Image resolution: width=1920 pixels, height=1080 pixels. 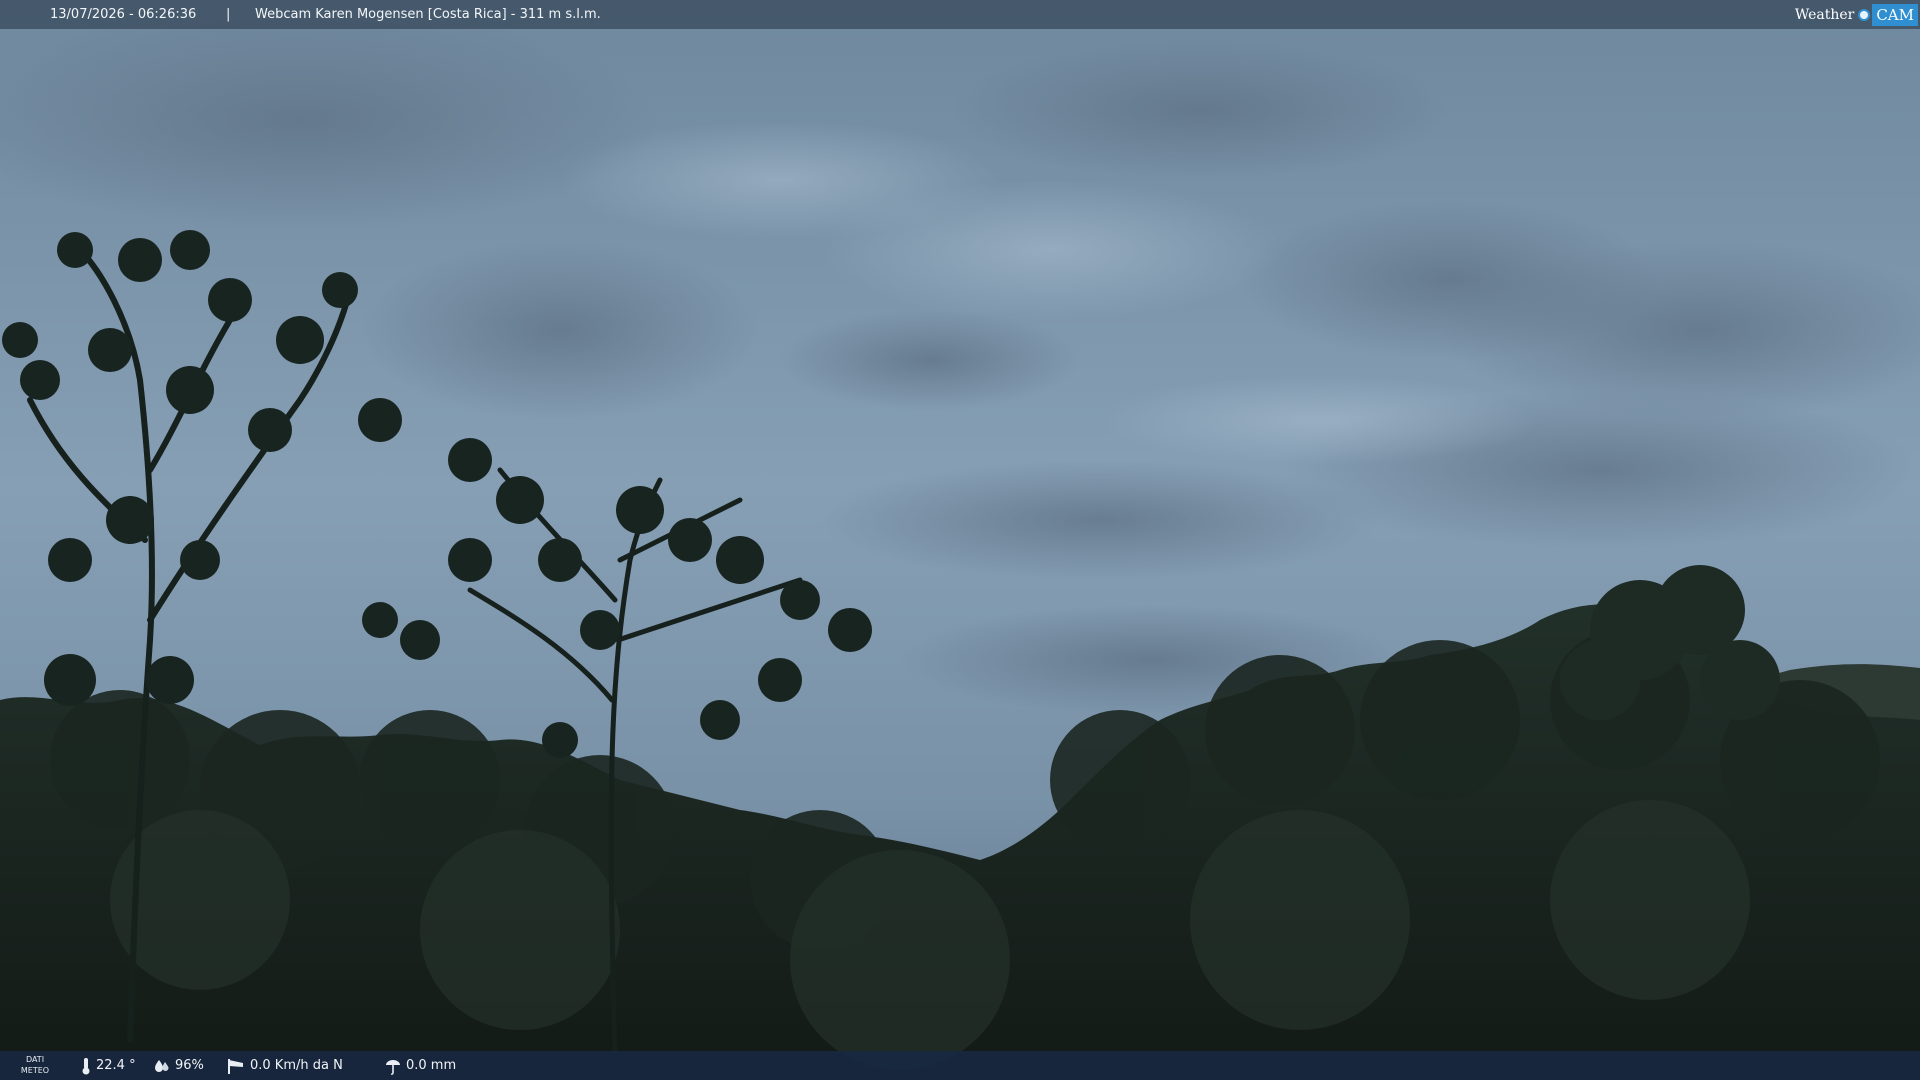 I want to click on weathercam-logo: Weather CAM, so click(x=1857, y=14).